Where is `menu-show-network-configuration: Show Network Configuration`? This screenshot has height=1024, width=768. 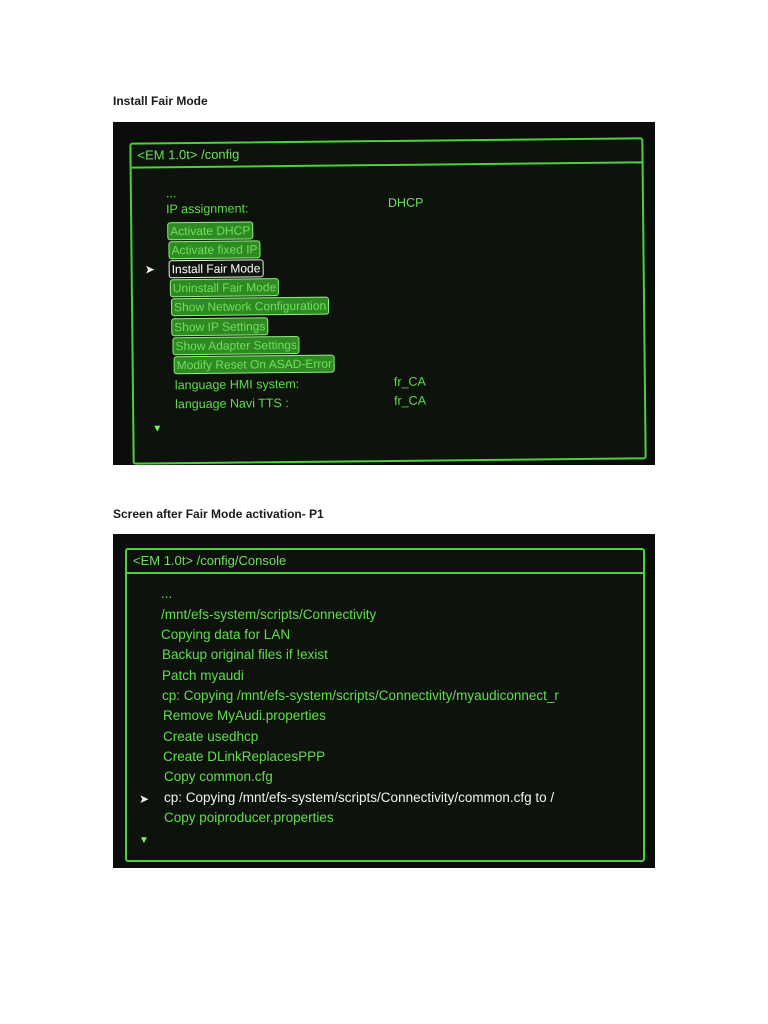 menu-show-network-configuration: Show Network Configuration is located at coordinates (250, 306).